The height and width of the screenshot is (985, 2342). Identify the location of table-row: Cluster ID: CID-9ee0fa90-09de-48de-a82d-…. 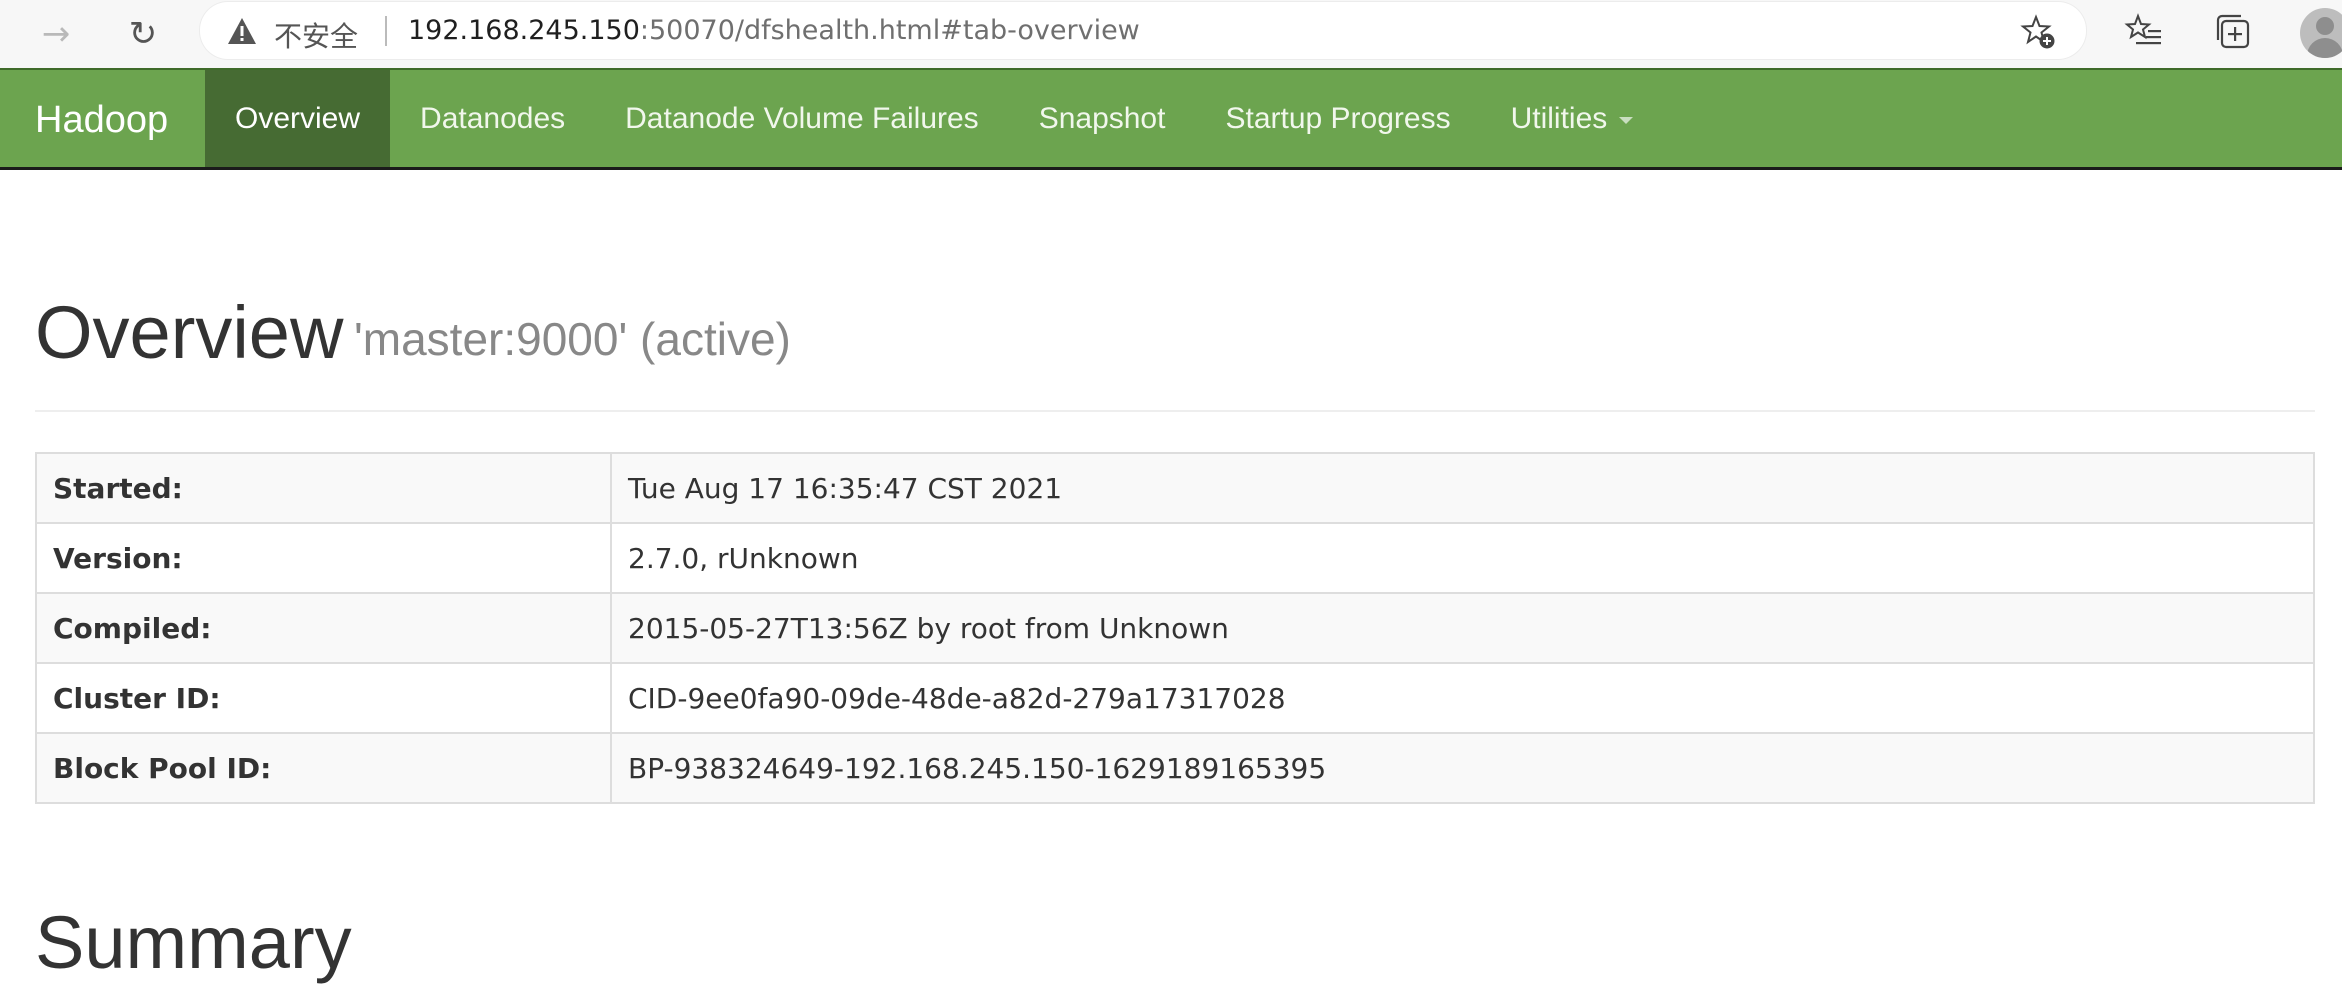
(1175, 698).